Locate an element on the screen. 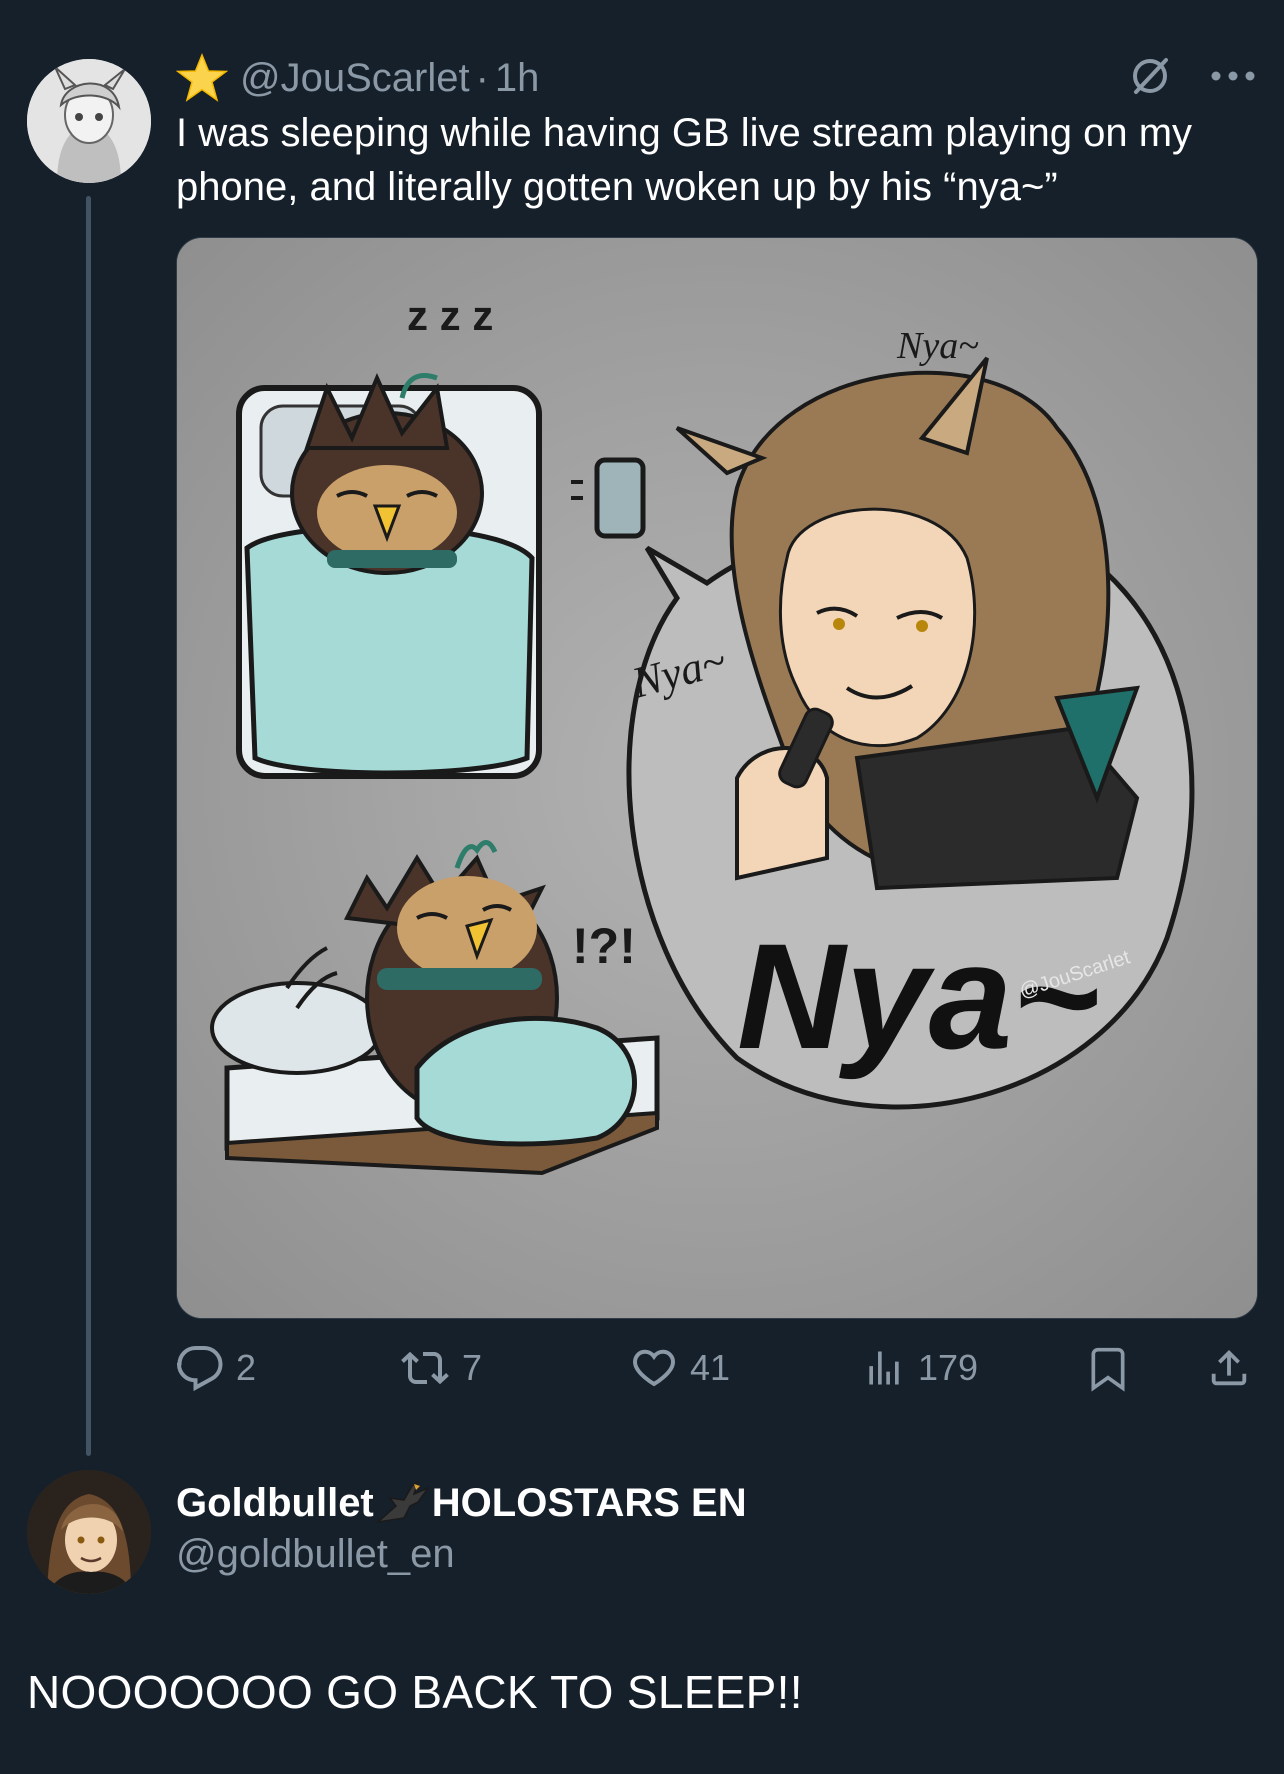 This screenshot has width=1284, height=1774. reply-name-part1: Goldbullet is located at coordinates (275, 1502).